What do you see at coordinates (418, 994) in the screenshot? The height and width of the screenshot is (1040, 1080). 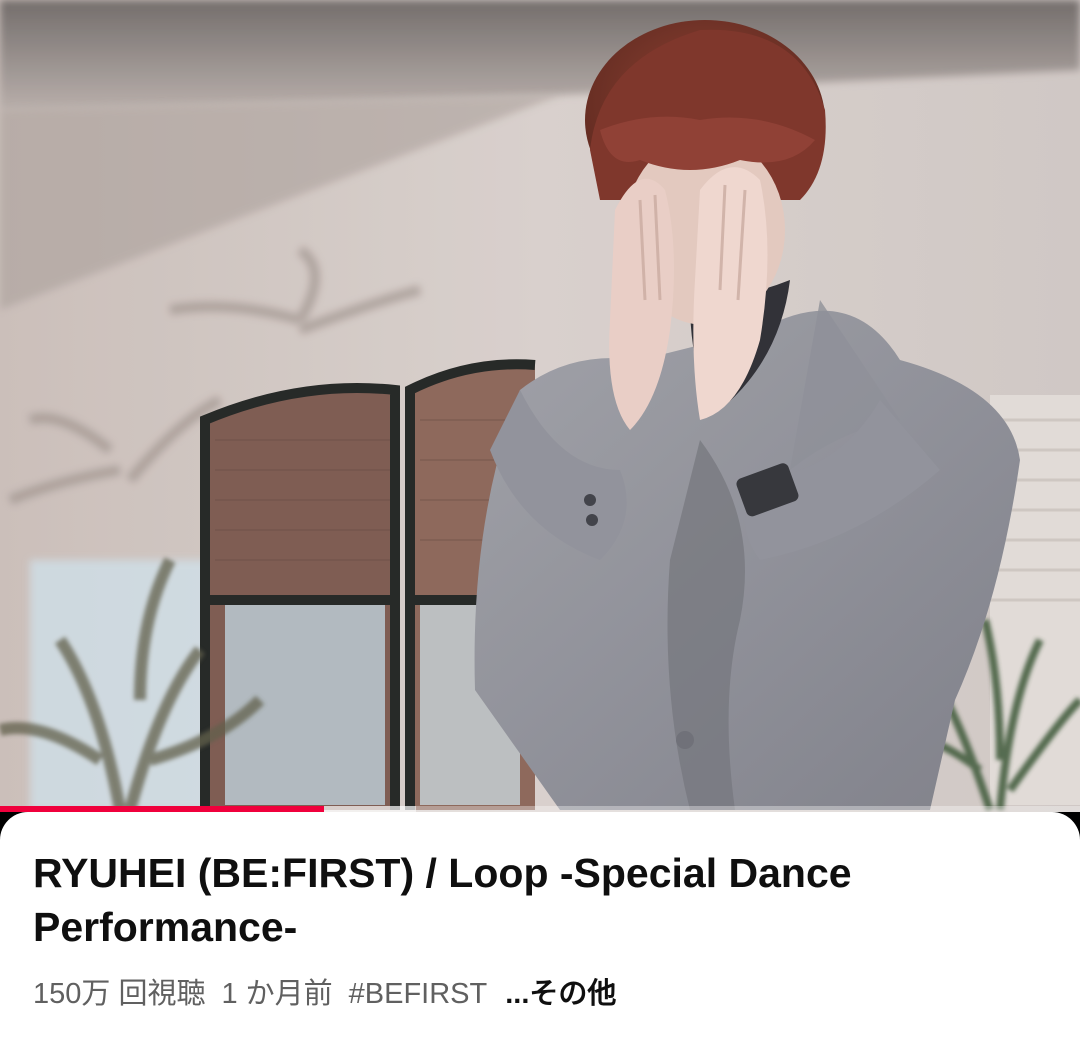 I see `hashtag-link: #BEFIRST` at bounding box center [418, 994].